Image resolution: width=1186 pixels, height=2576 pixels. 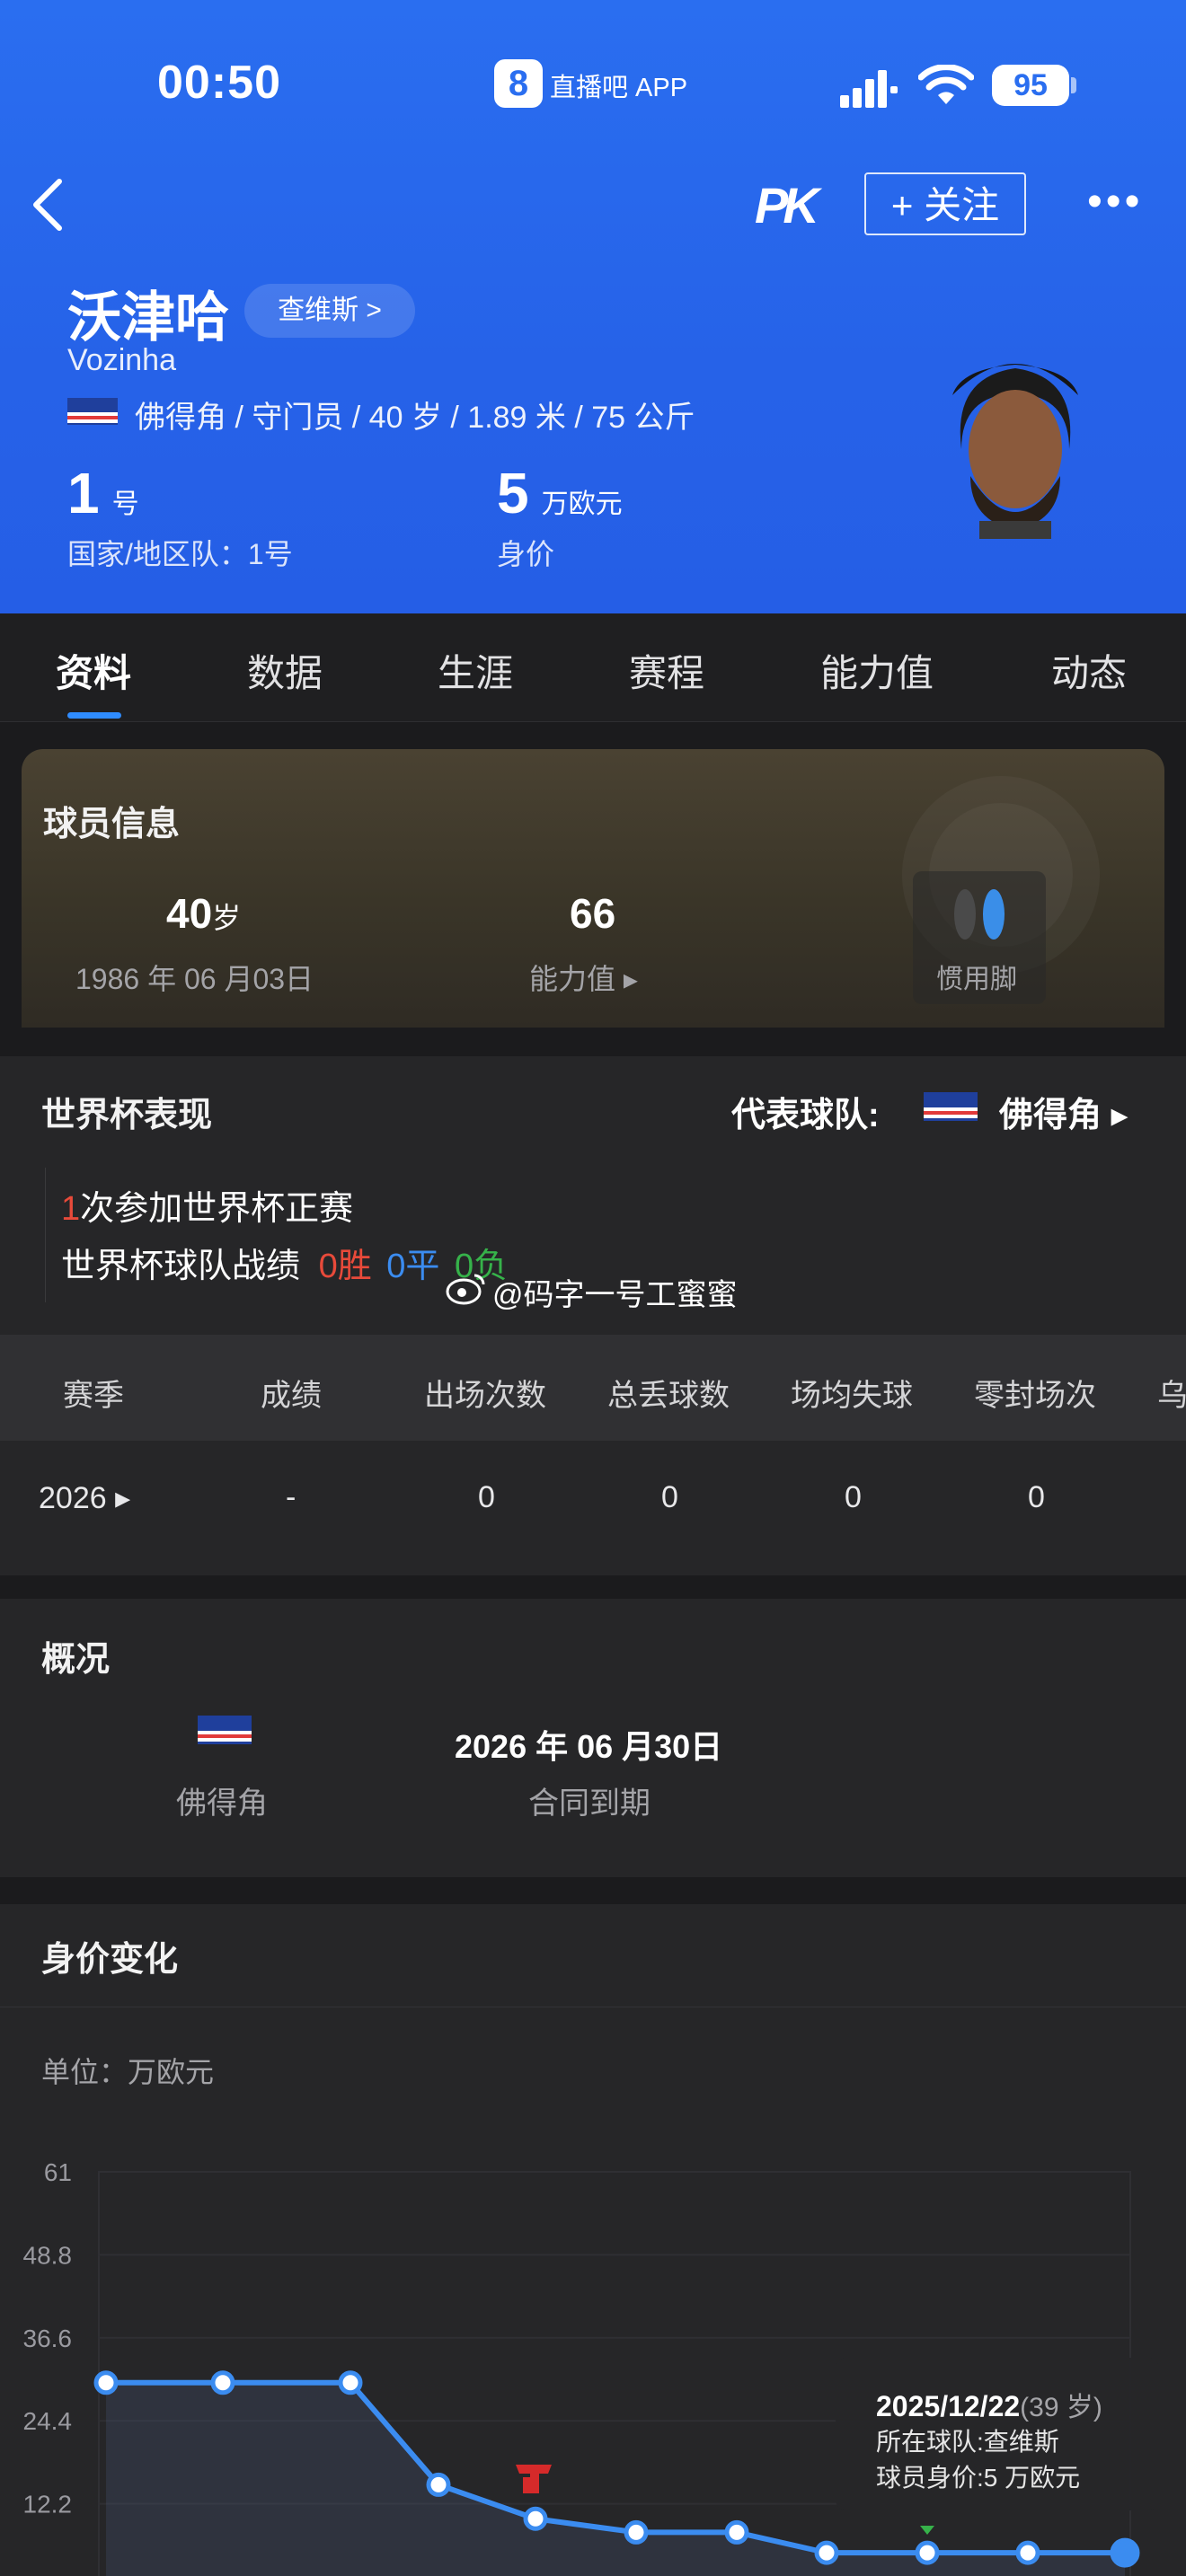 What do you see at coordinates (666, 670) in the screenshot?
I see `tab-schedule: 赛程` at bounding box center [666, 670].